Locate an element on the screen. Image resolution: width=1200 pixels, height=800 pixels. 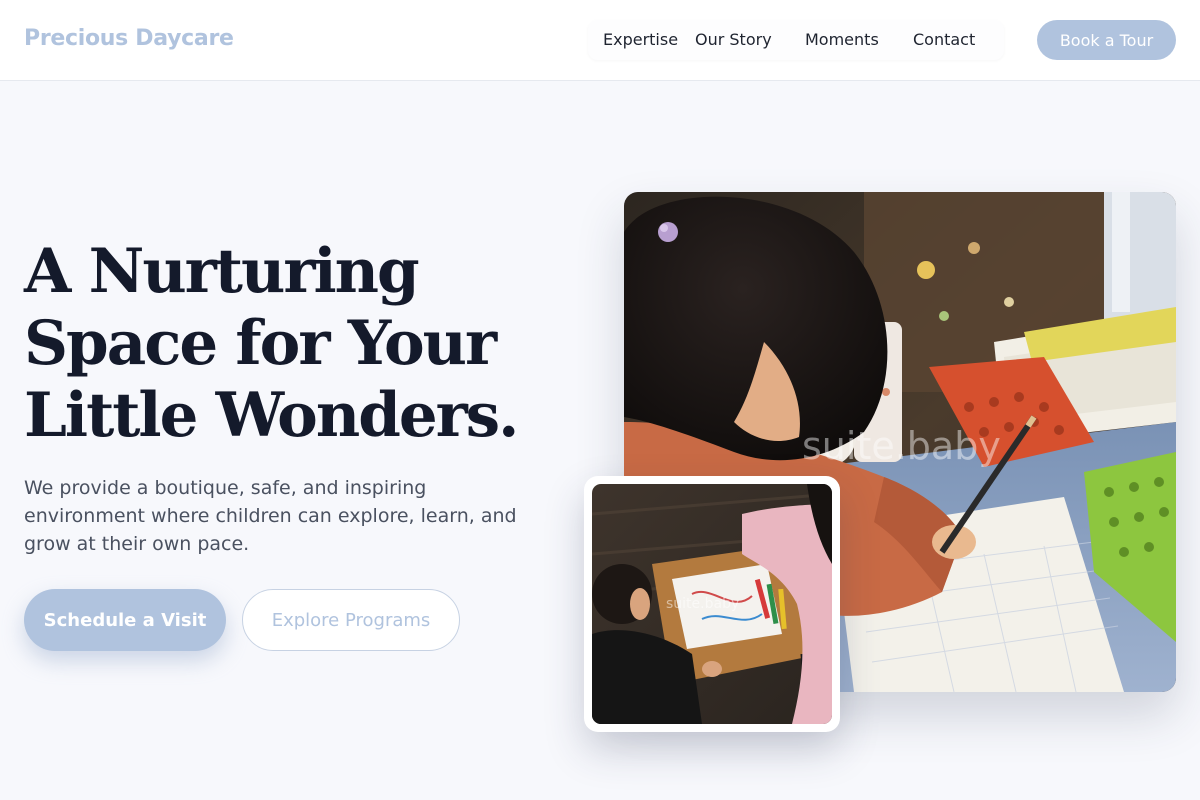
hero-photo-secondary-frame: suite.baby is located at coordinates (712, 604).